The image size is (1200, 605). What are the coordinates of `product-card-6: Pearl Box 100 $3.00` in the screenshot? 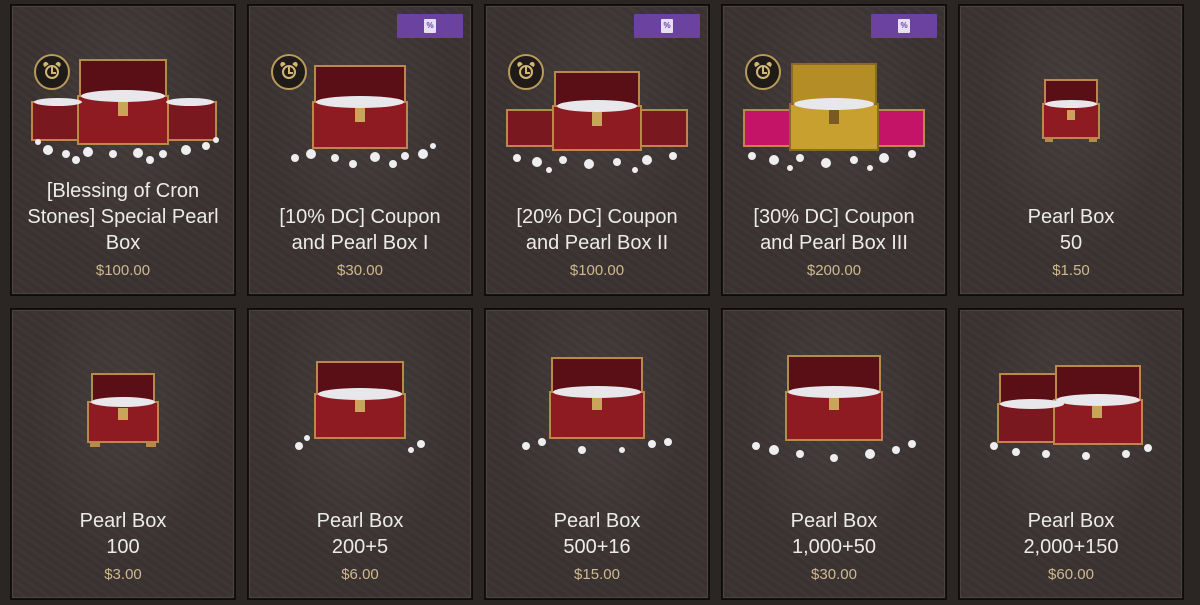 It's located at (123, 454).